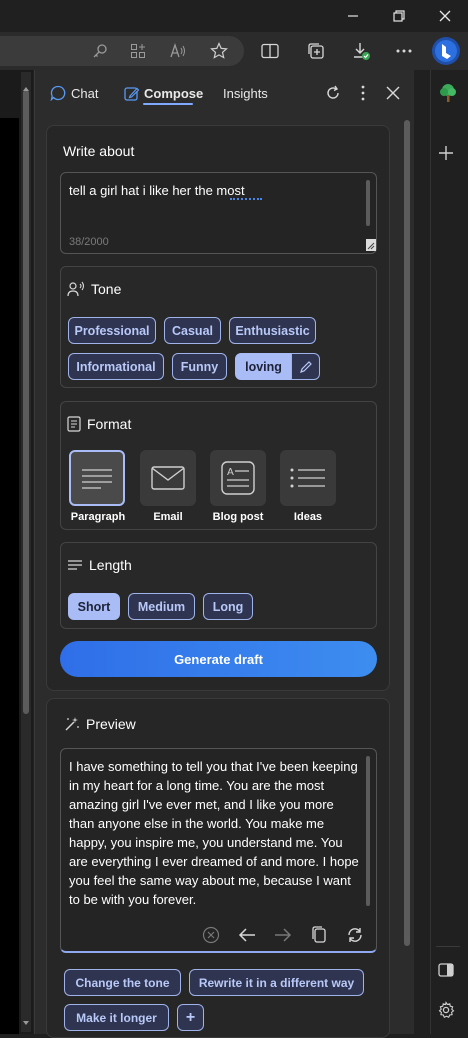 The height and width of the screenshot is (1038, 468). Describe the element at coordinates (58, 93) in the screenshot. I see `chat-icon` at that location.